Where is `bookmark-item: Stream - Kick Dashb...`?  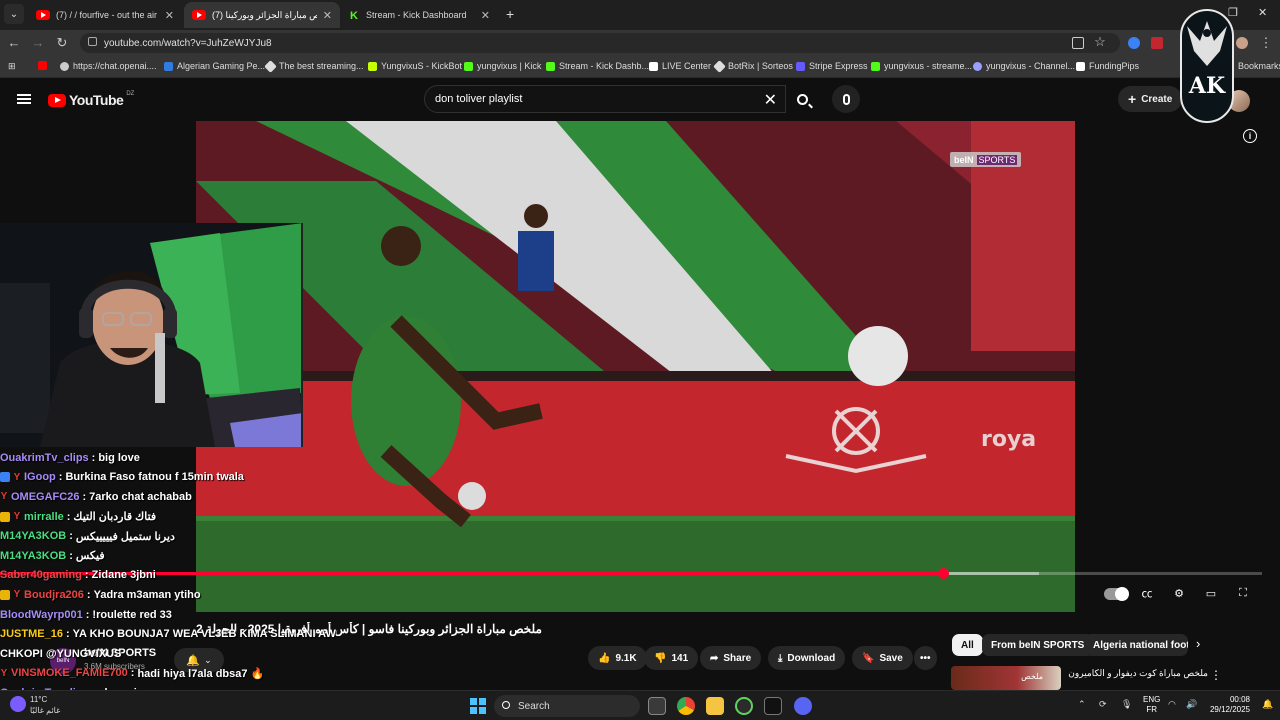 bookmark-item: Stream - Kick Dashb... is located at coordinates (597, 66).